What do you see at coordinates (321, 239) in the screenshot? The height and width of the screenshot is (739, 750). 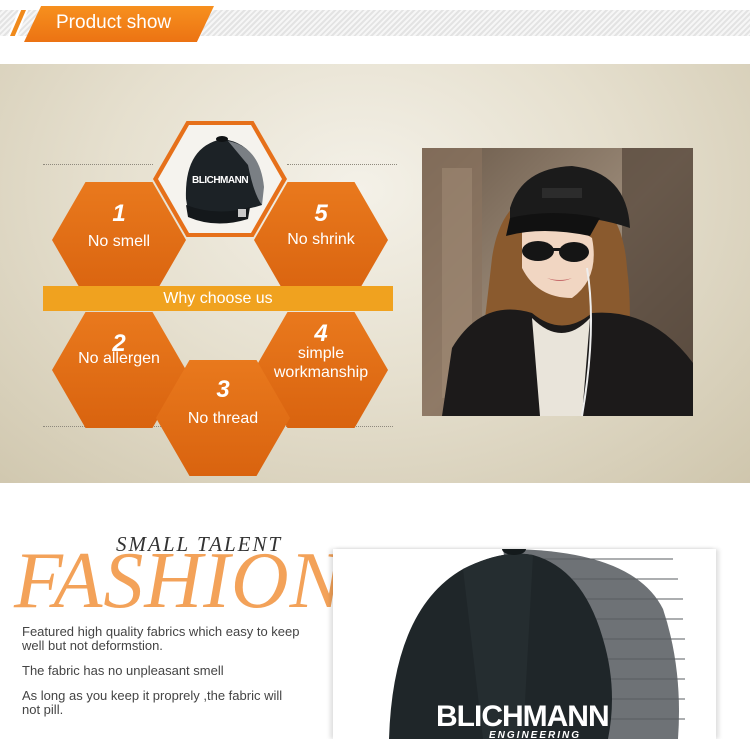 I see `feature-label: No shrink` at bounding box center [321, 239].